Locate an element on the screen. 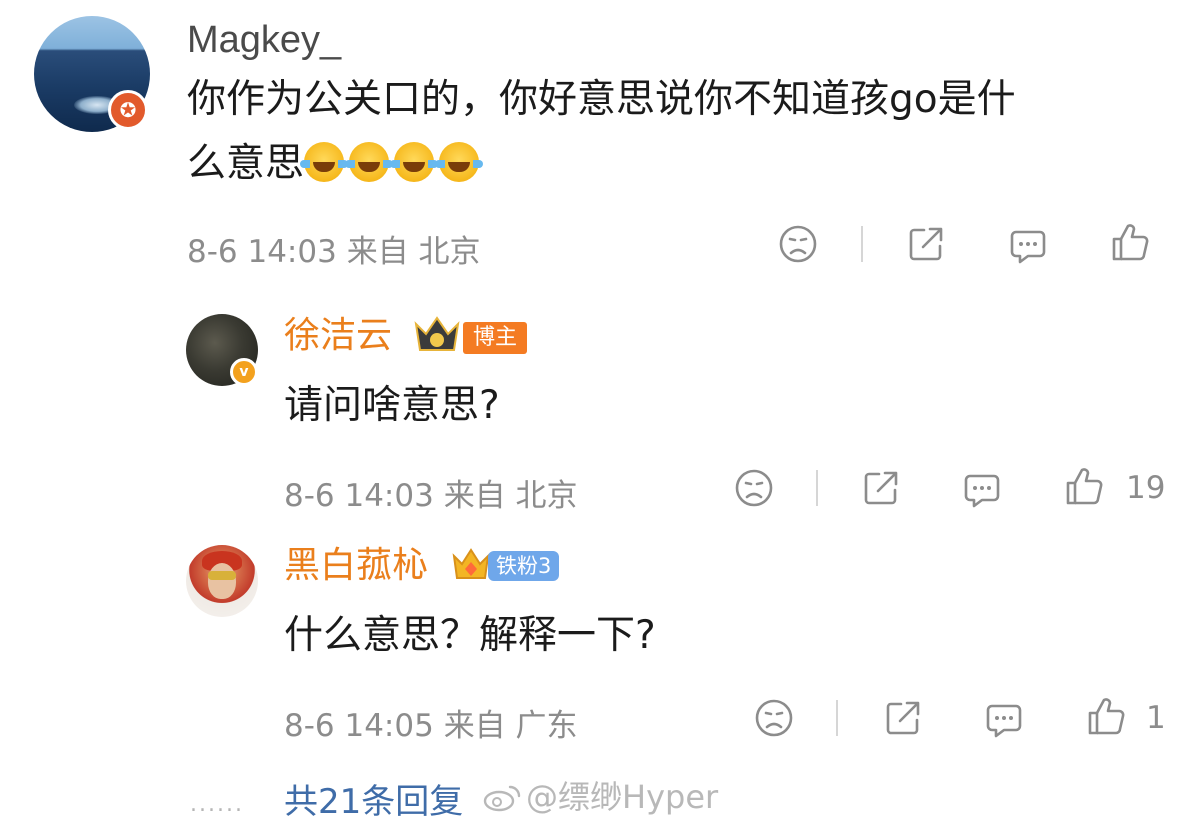 The height and width of the screenshot is (825, 1198). comment-text-1-line2: 么意思 is located at coordinates (246, 163).